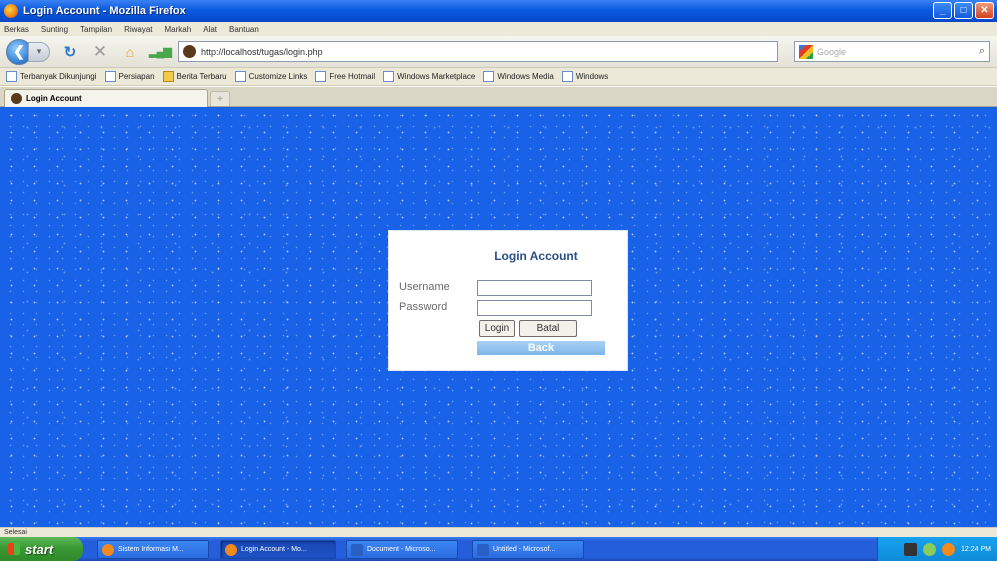 The width and height of the screenshot is (997, 561). What do you see at coordinates (201, 76) in the screenshot?
I see `bookmark-label: Berita Terbaru` at bounding box center [201, 76].